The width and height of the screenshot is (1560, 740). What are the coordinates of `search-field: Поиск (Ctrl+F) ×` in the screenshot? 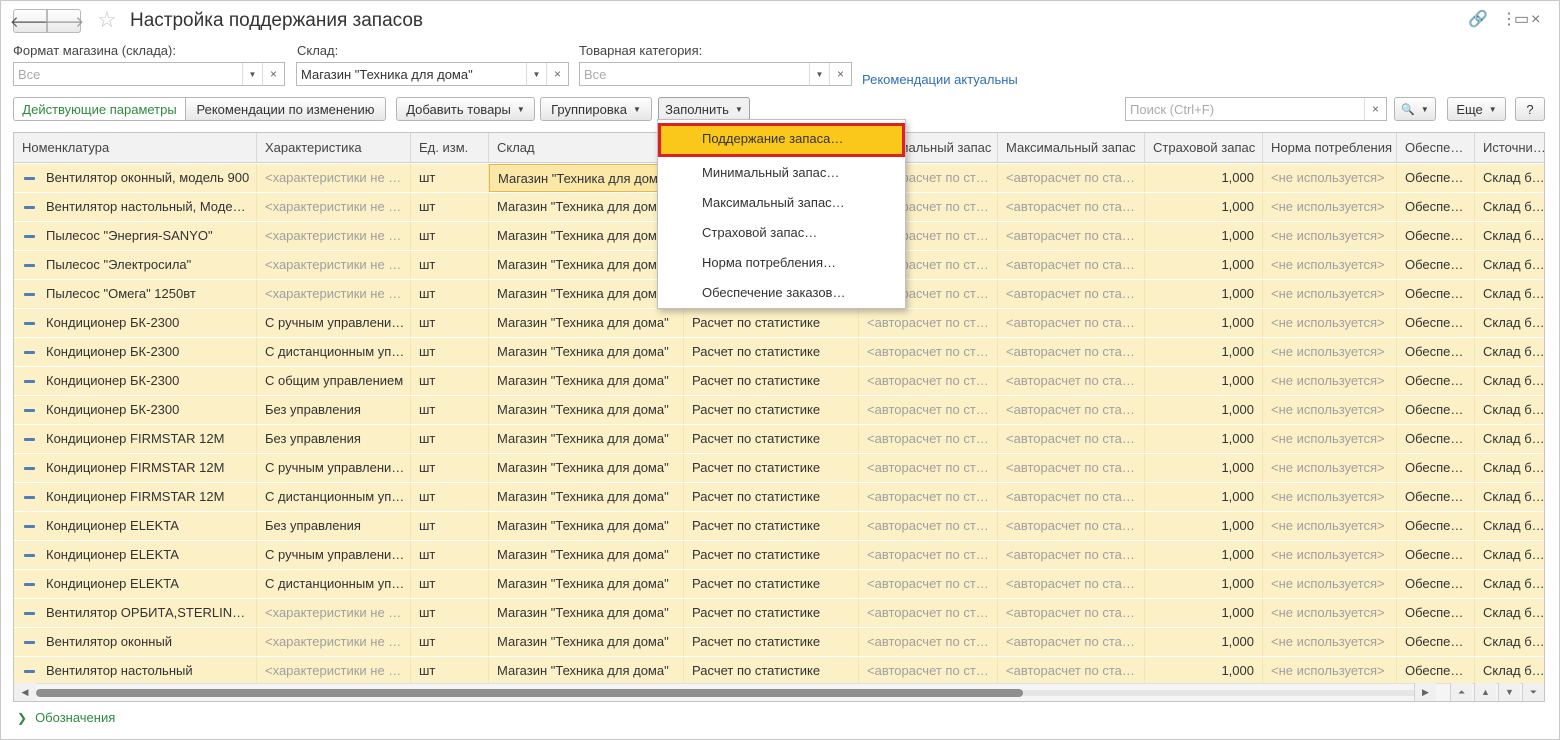 It's located at (1256, 109).